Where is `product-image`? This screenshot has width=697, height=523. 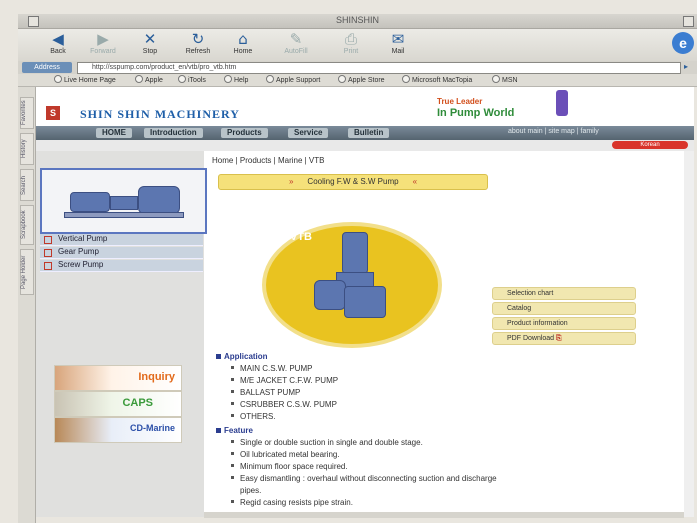
product-image is located at coordinates (352, 285).